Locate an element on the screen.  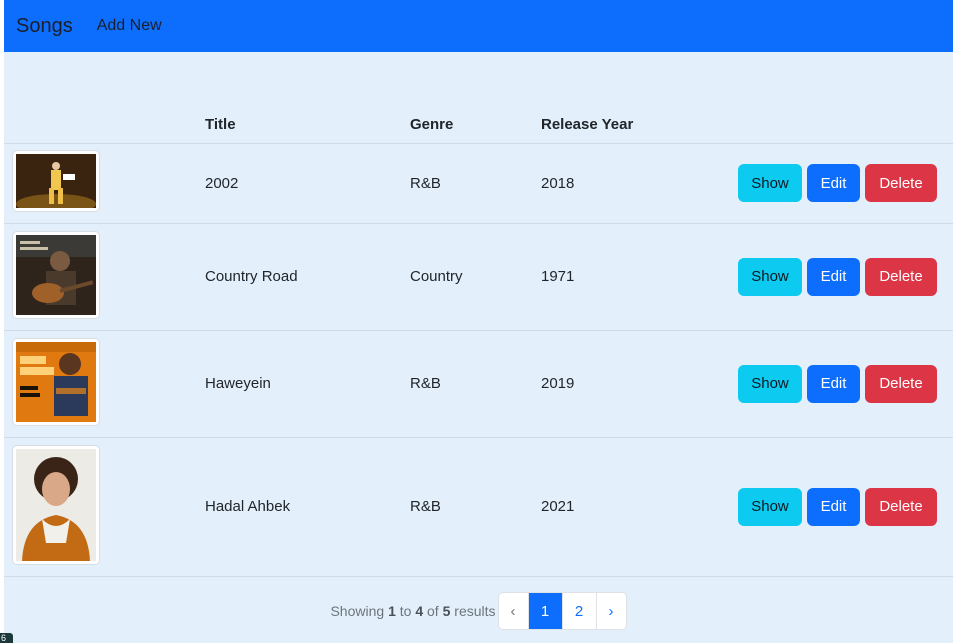
pagination-footer: Showing 1 to 4 of 5 results ‹ 1 2 › is located at coordinates (478, 611).